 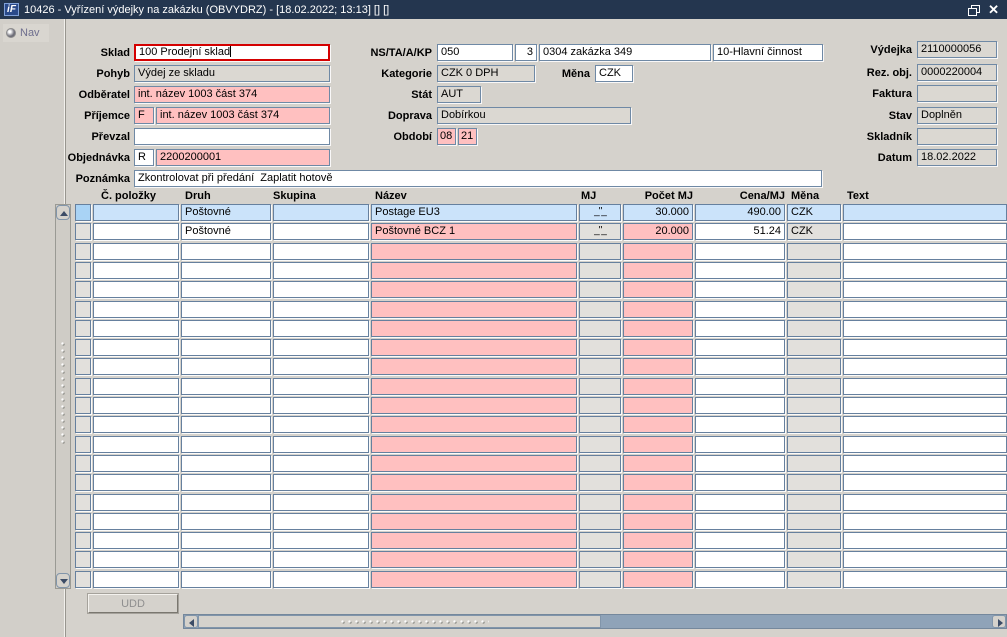 I want to click on prijemce-flag-field: F, so click(x=144, y=115).